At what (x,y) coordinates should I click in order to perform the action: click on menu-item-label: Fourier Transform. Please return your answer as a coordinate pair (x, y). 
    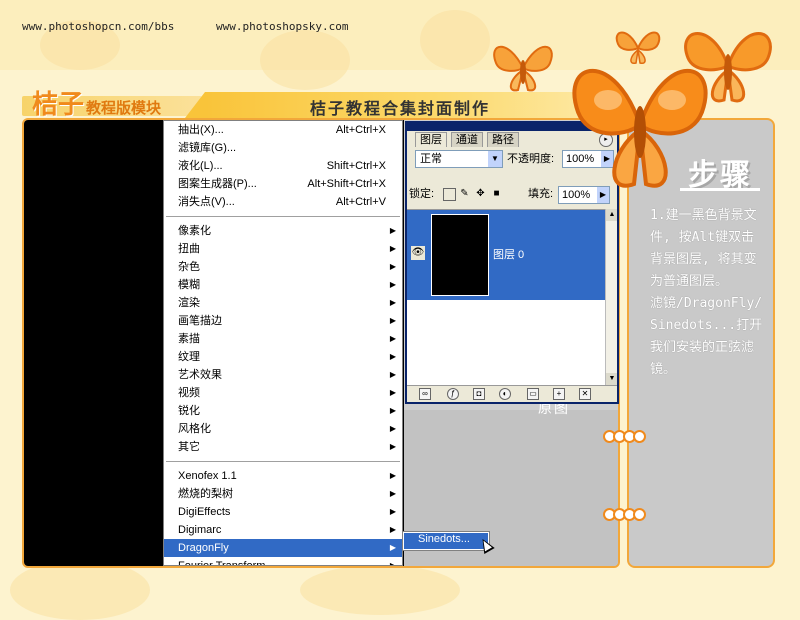
    Looking at the image, I should click on (222, 563).